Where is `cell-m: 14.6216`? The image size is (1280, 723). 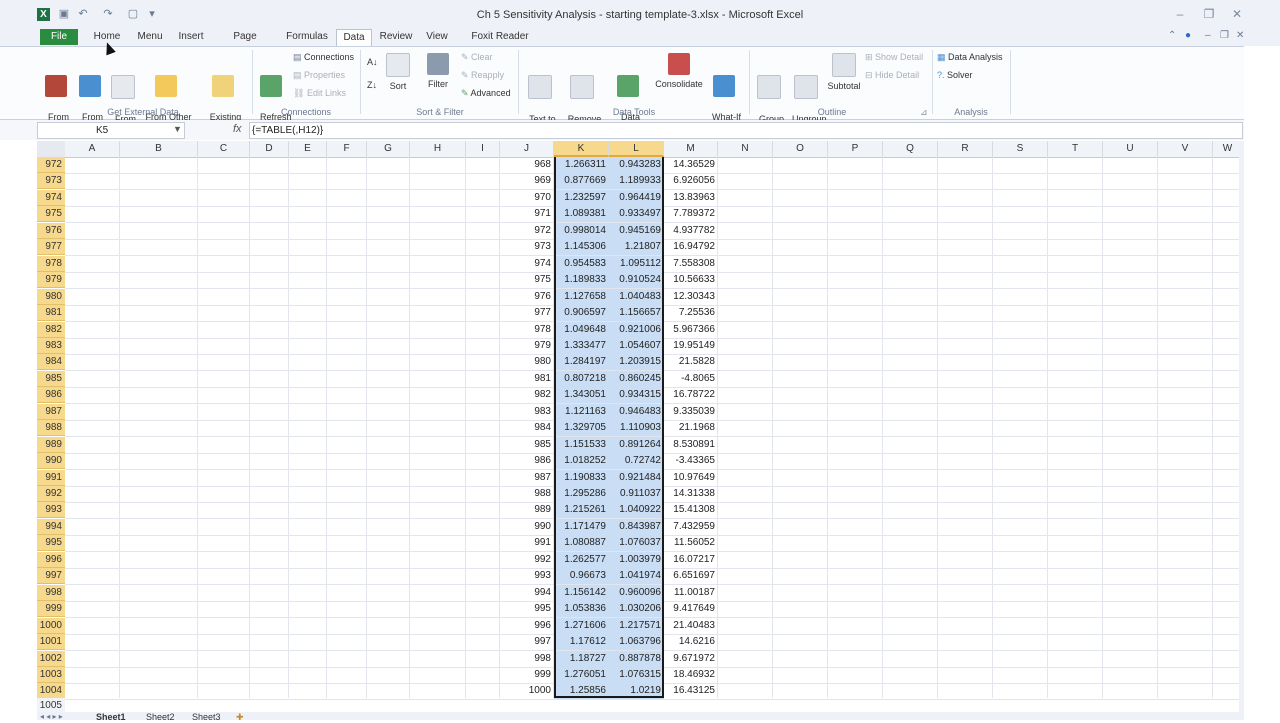 cell-m: 14.6216 is located at coordinates (691, 642).